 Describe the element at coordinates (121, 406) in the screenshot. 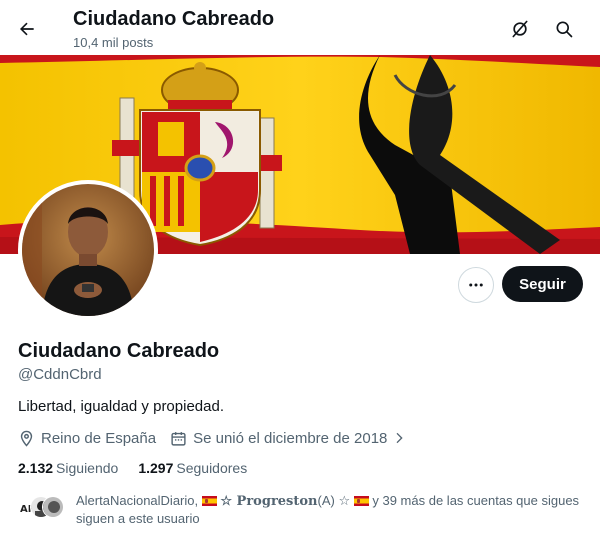

I see `profile-bio: Libertad, igualdad y propiedad.` at that location.